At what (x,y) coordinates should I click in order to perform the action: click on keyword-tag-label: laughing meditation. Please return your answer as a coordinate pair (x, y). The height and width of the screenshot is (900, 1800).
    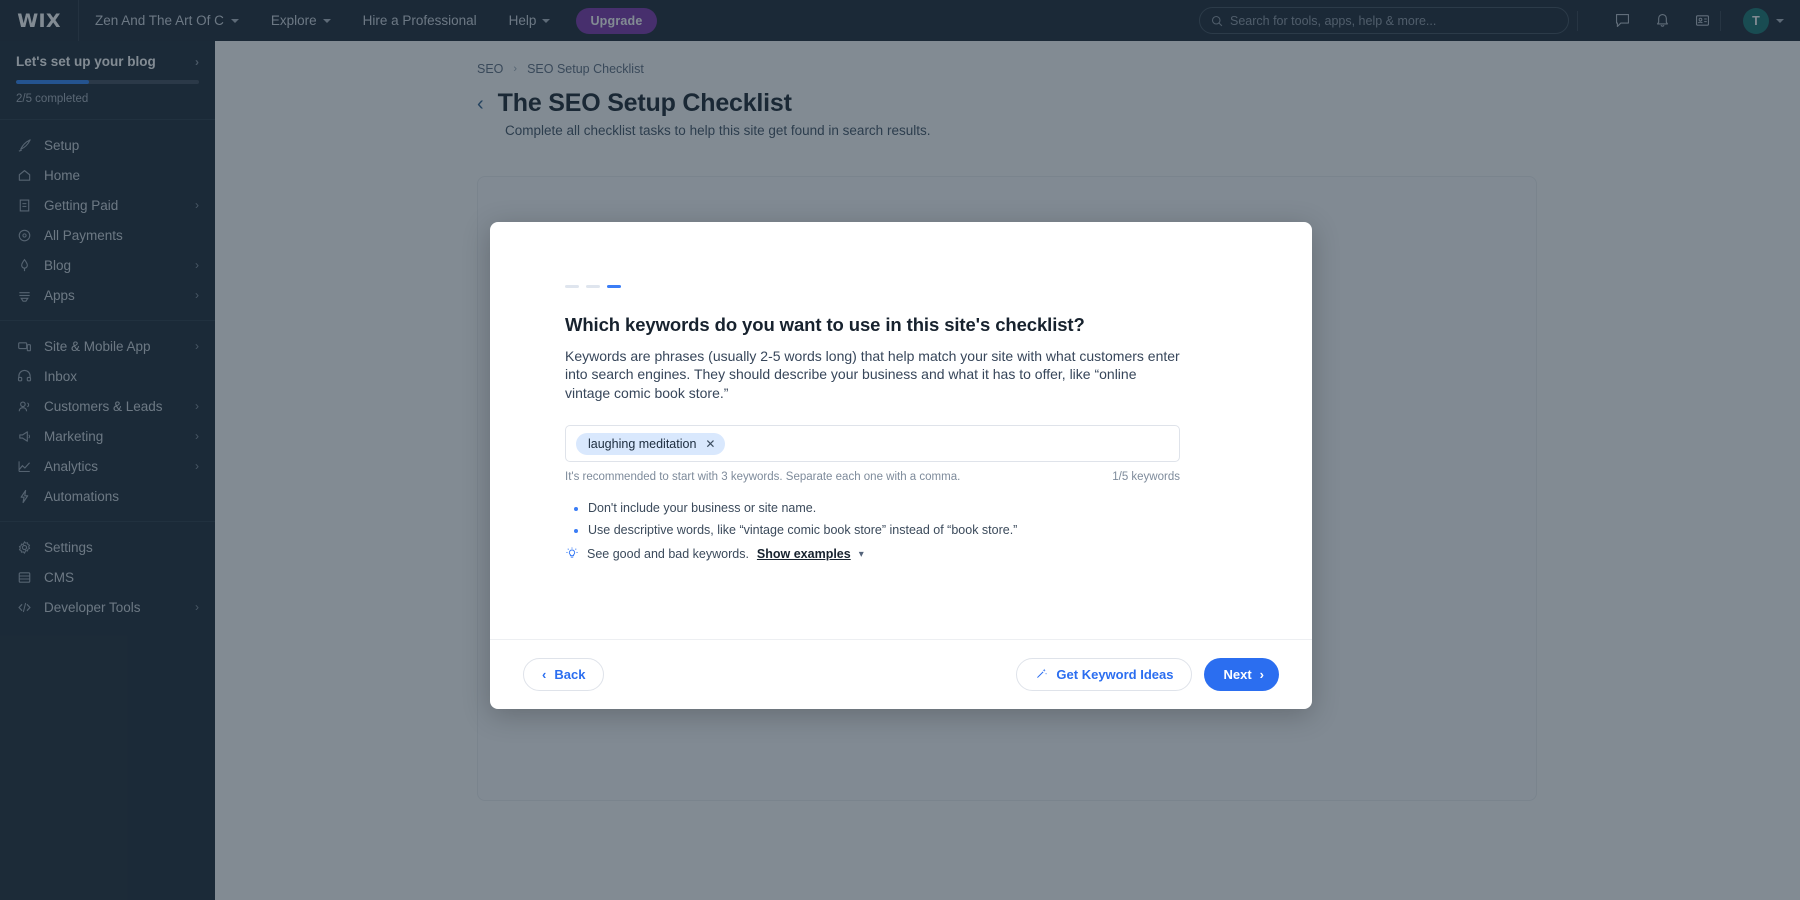
    Looking at the image, I should click on (642, 443).